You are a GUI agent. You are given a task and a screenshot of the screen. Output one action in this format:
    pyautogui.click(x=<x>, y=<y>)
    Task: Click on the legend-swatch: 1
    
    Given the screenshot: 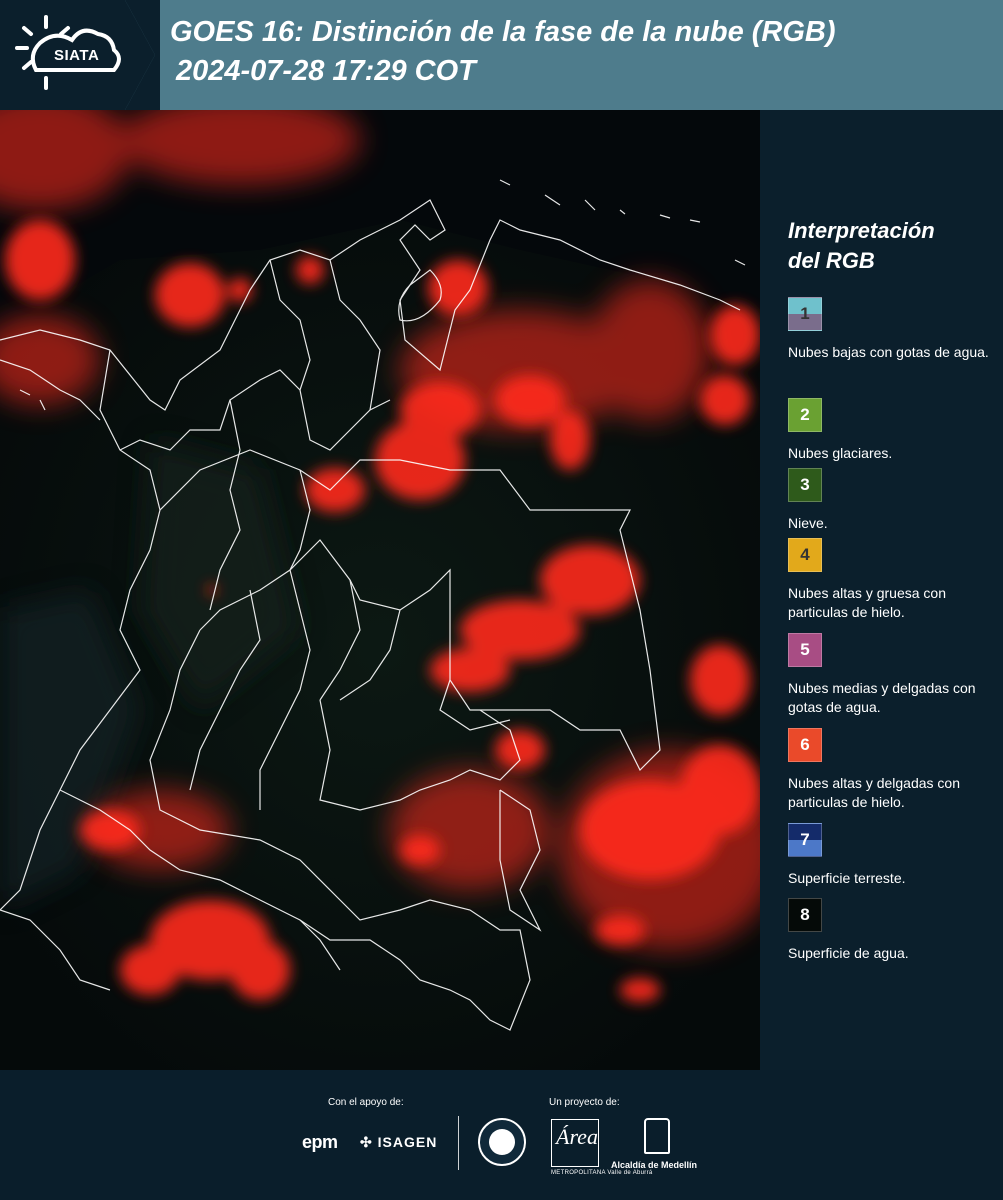 What is the action you would take?
    pyautogui.click(x=805, y=314)
    